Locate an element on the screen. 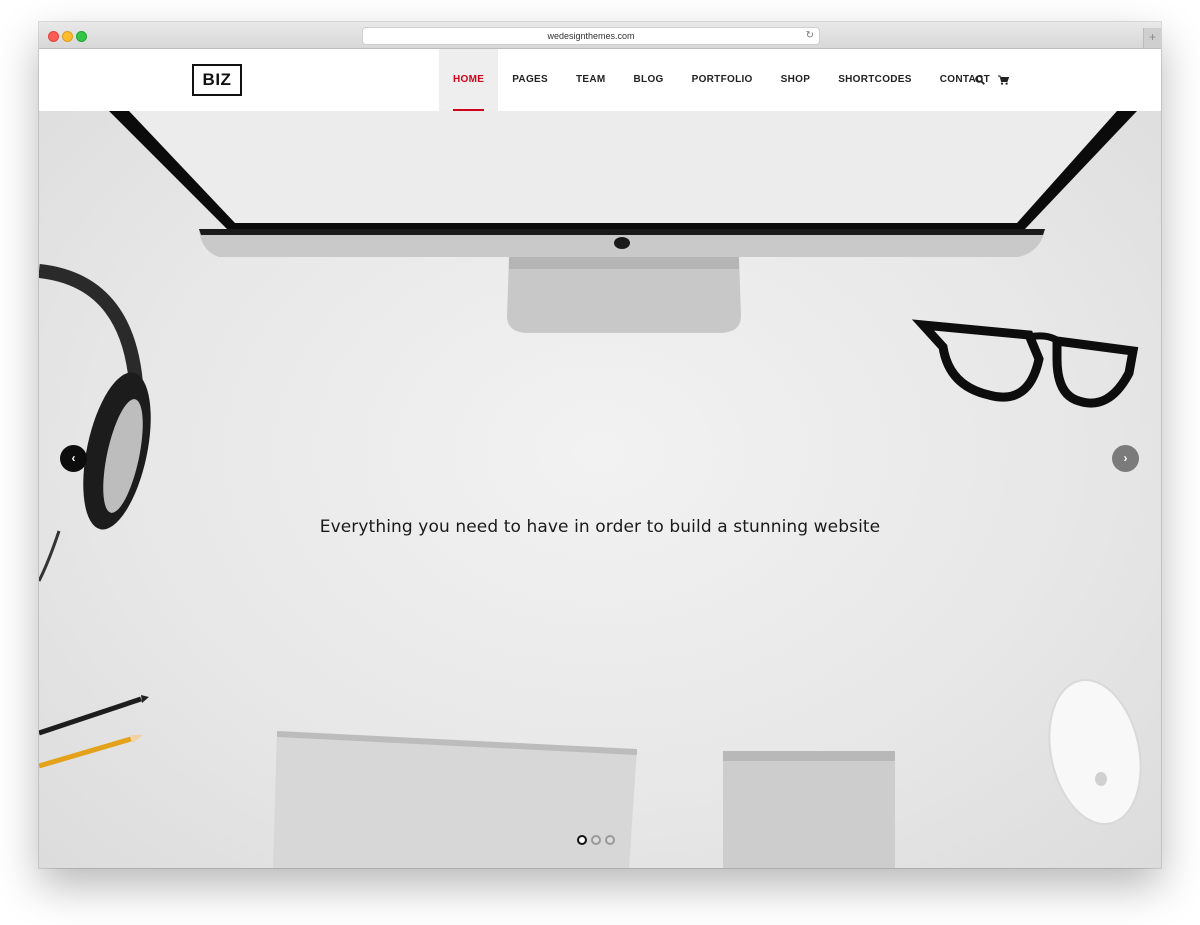  nav-item-portfolio: PORTFOLIO is located at coordinates (722, 80).